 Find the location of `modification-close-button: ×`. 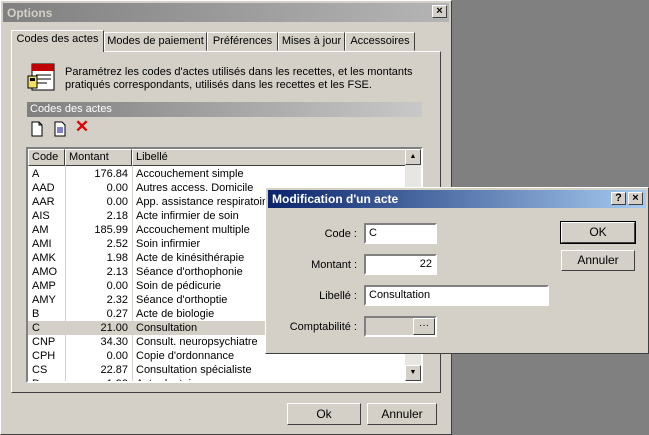

modification-close-button: × is located at coordinates (635, 198).